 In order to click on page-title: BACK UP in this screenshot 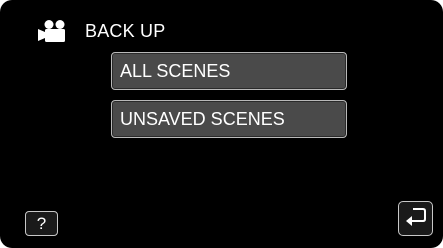, I will do `click(125, 30)`.